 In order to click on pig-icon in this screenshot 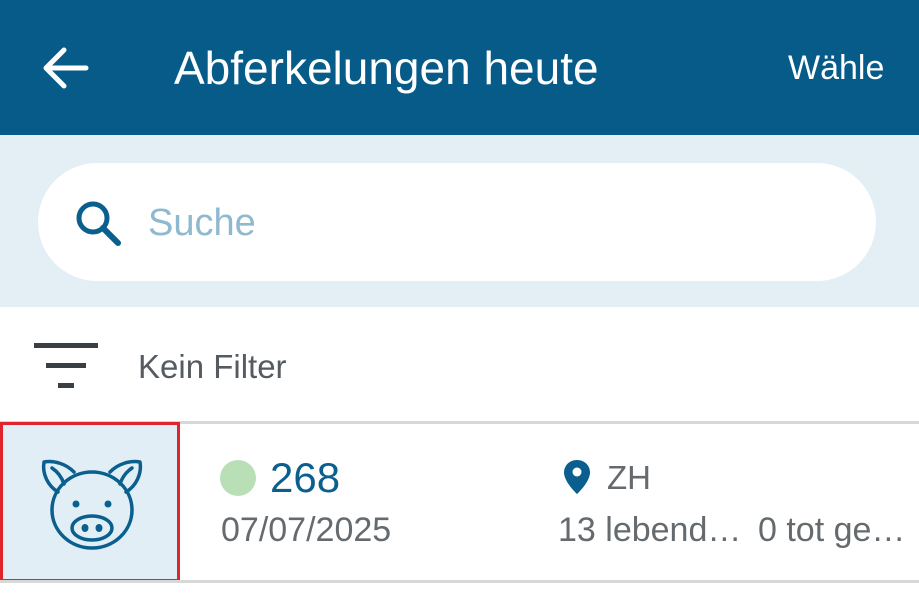, I will do `click(92, 504)`.